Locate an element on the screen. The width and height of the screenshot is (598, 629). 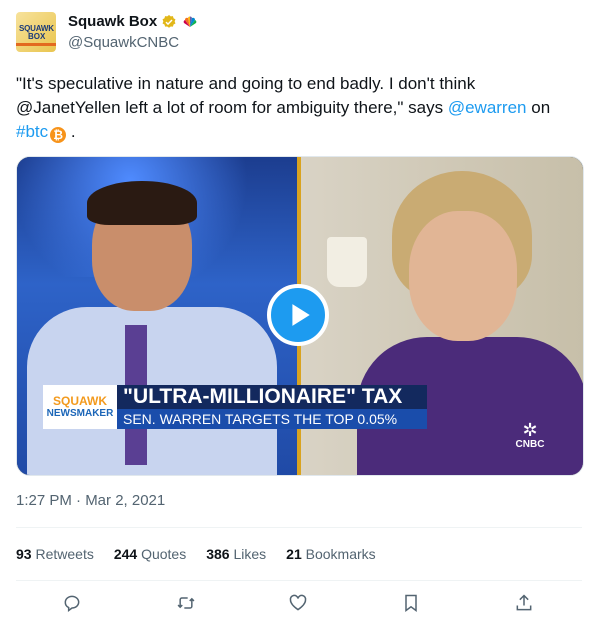
retweets-count: 93 is located at coordinates (24, 554).